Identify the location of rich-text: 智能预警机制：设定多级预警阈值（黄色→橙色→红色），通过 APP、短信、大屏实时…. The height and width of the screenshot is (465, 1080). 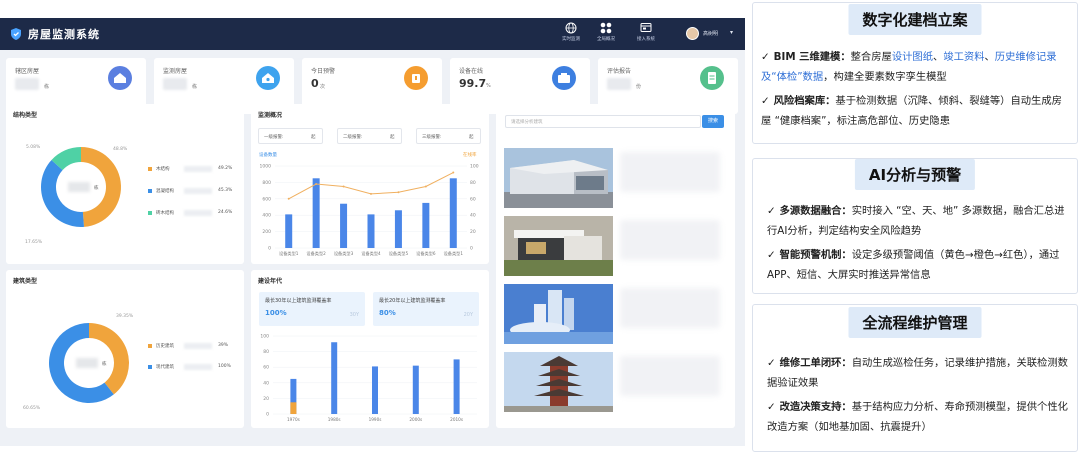
(913, 265).